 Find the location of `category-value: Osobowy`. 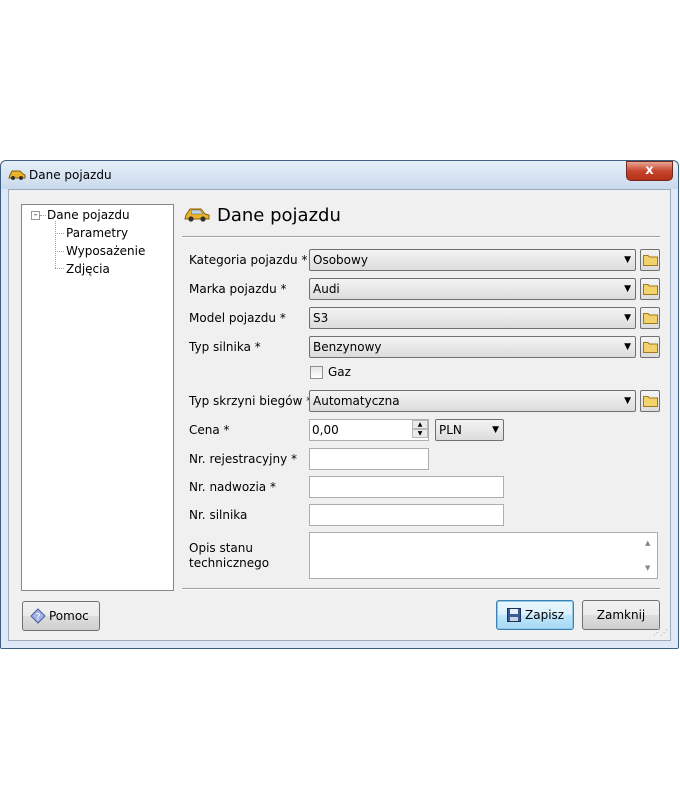

category-value: Osobowy is located at coordinates (340, 260).